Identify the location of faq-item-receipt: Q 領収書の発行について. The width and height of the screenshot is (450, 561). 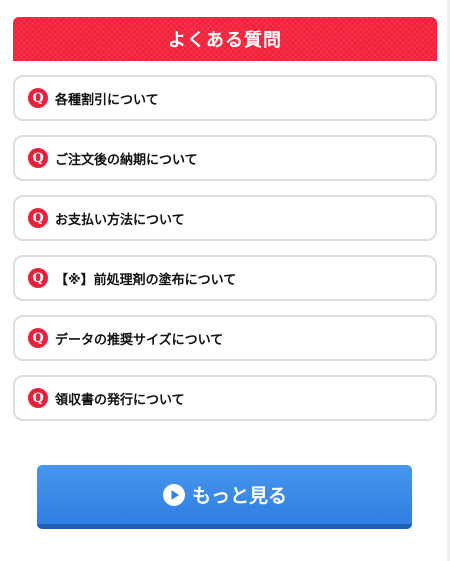
(225, 398).